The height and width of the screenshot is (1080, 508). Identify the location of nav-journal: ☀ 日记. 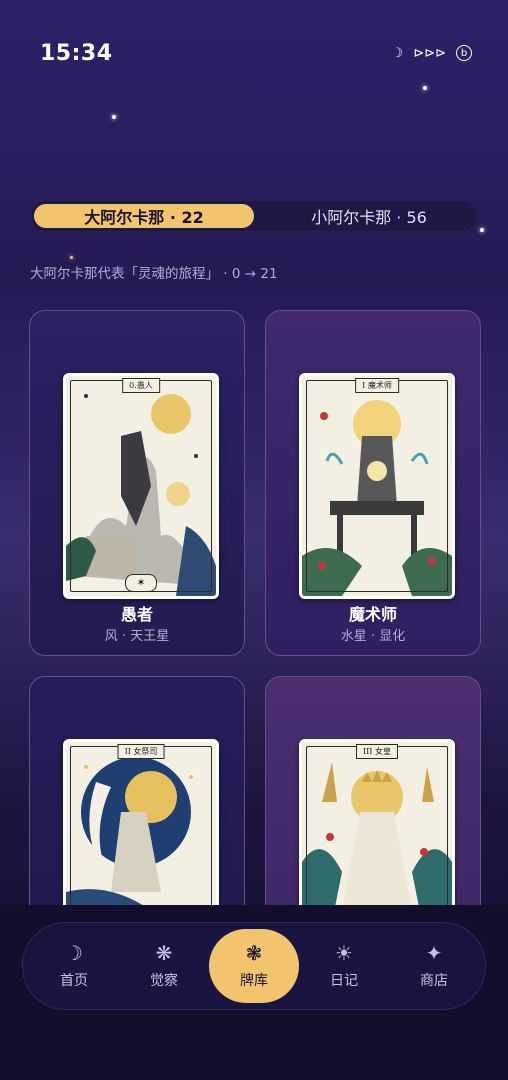
(344, 966).